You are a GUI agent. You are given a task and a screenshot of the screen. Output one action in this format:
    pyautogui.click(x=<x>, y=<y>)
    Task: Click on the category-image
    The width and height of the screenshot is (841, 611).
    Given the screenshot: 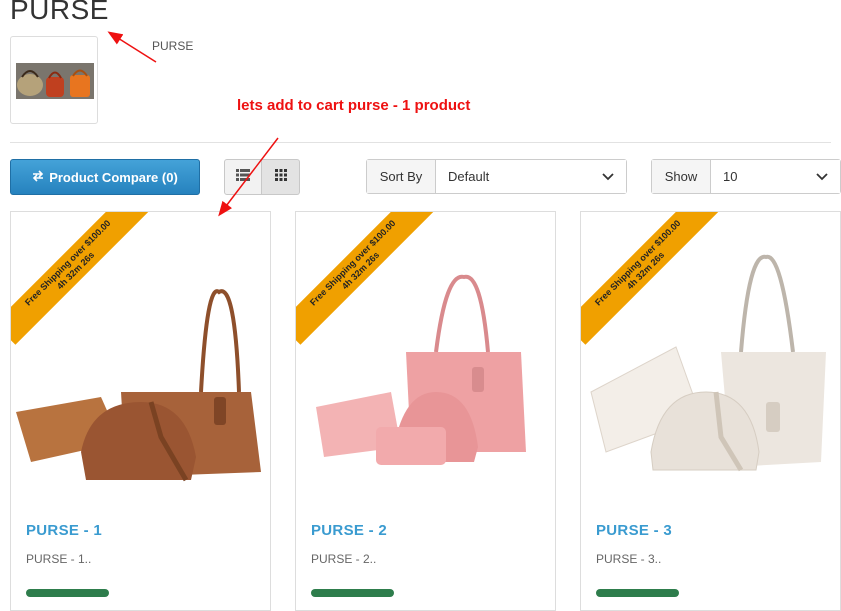 What is the action you would take?
    pyautogui.click(x=55, y=81)
    